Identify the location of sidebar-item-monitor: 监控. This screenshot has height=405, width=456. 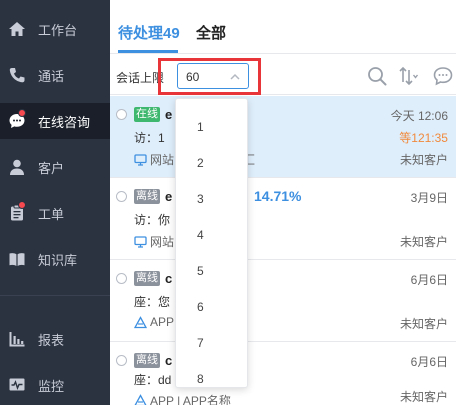
(55, 385).